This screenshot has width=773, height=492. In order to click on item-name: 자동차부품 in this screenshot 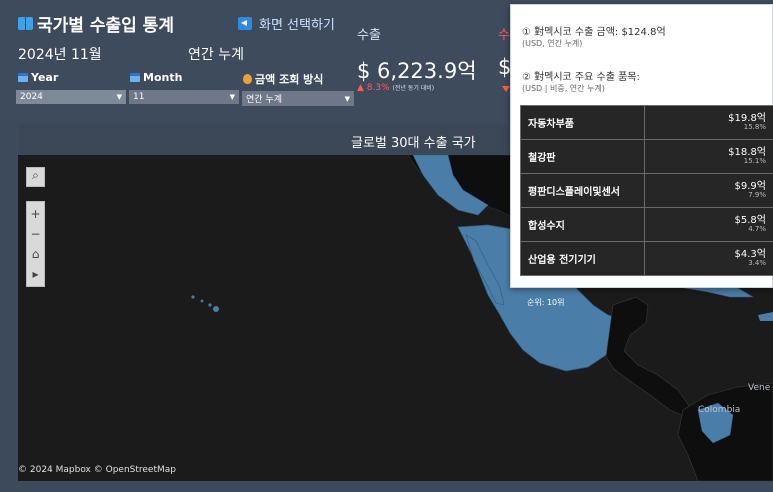, I will do `click(582, 122)`.